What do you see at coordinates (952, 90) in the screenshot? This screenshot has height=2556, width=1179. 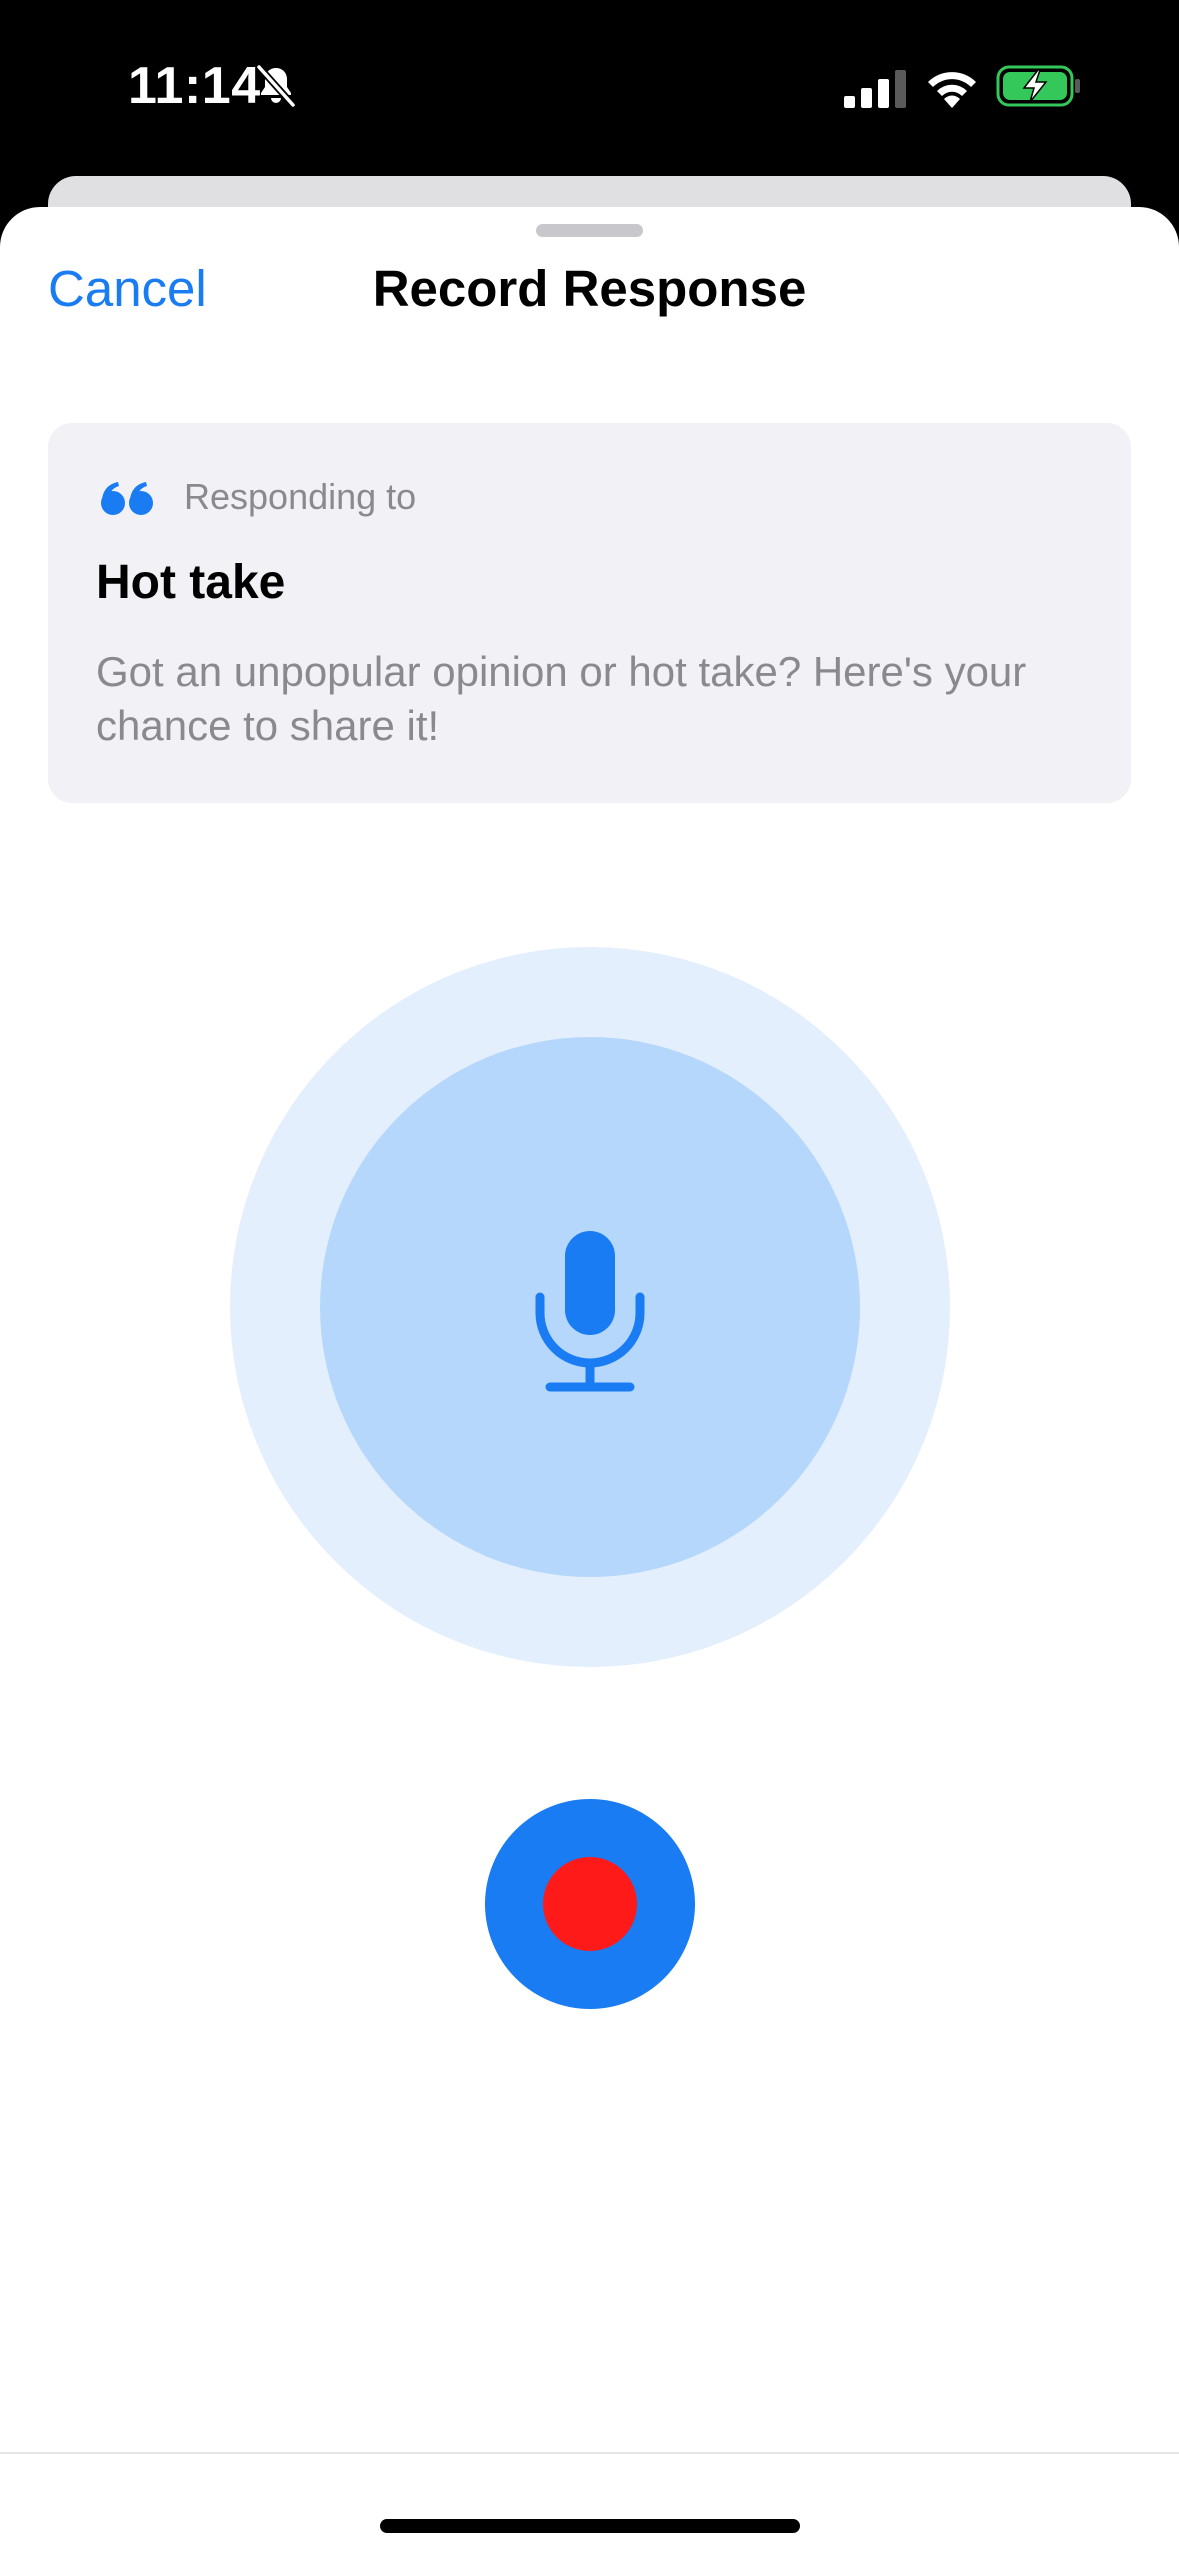 I see `wifi-icon` at bounding box center [952, 90].